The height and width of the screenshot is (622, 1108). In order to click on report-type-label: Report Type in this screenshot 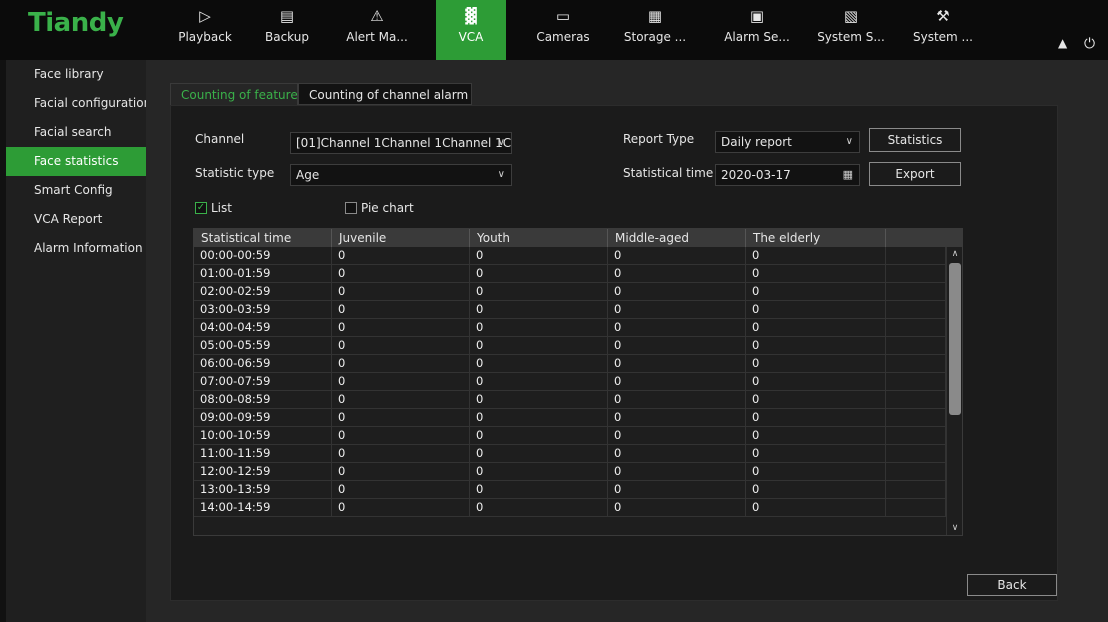, I will do `click(659, 139)`.